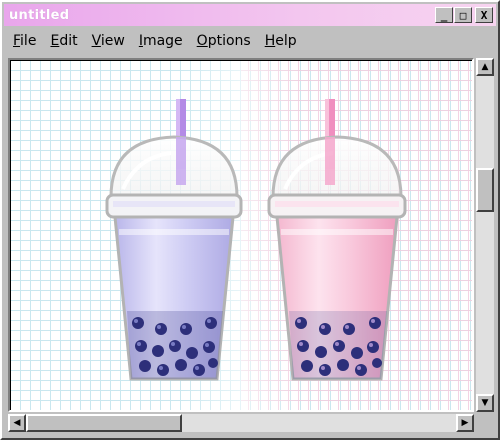  What do you see at coordinates (181, 161) in the screenshot?
I see `lavender-straw-inside` at bounding box center [181, 161].